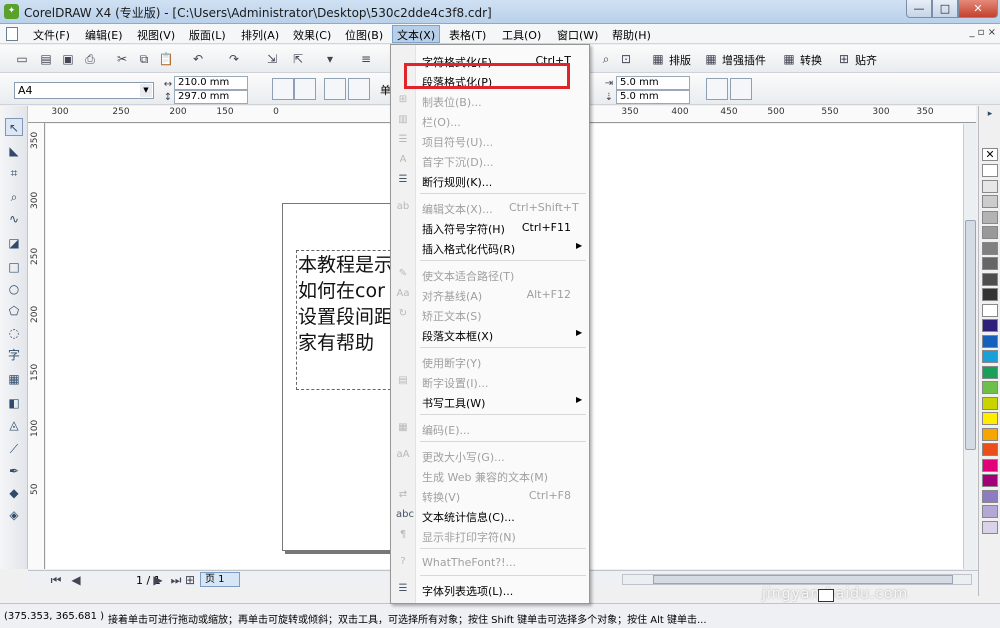 The width and height of the screenshot is (1000, 628). Describe the element at coordinates (990, 114) in the screenshot. I see `palette-menu-icon: ▸` at that location.